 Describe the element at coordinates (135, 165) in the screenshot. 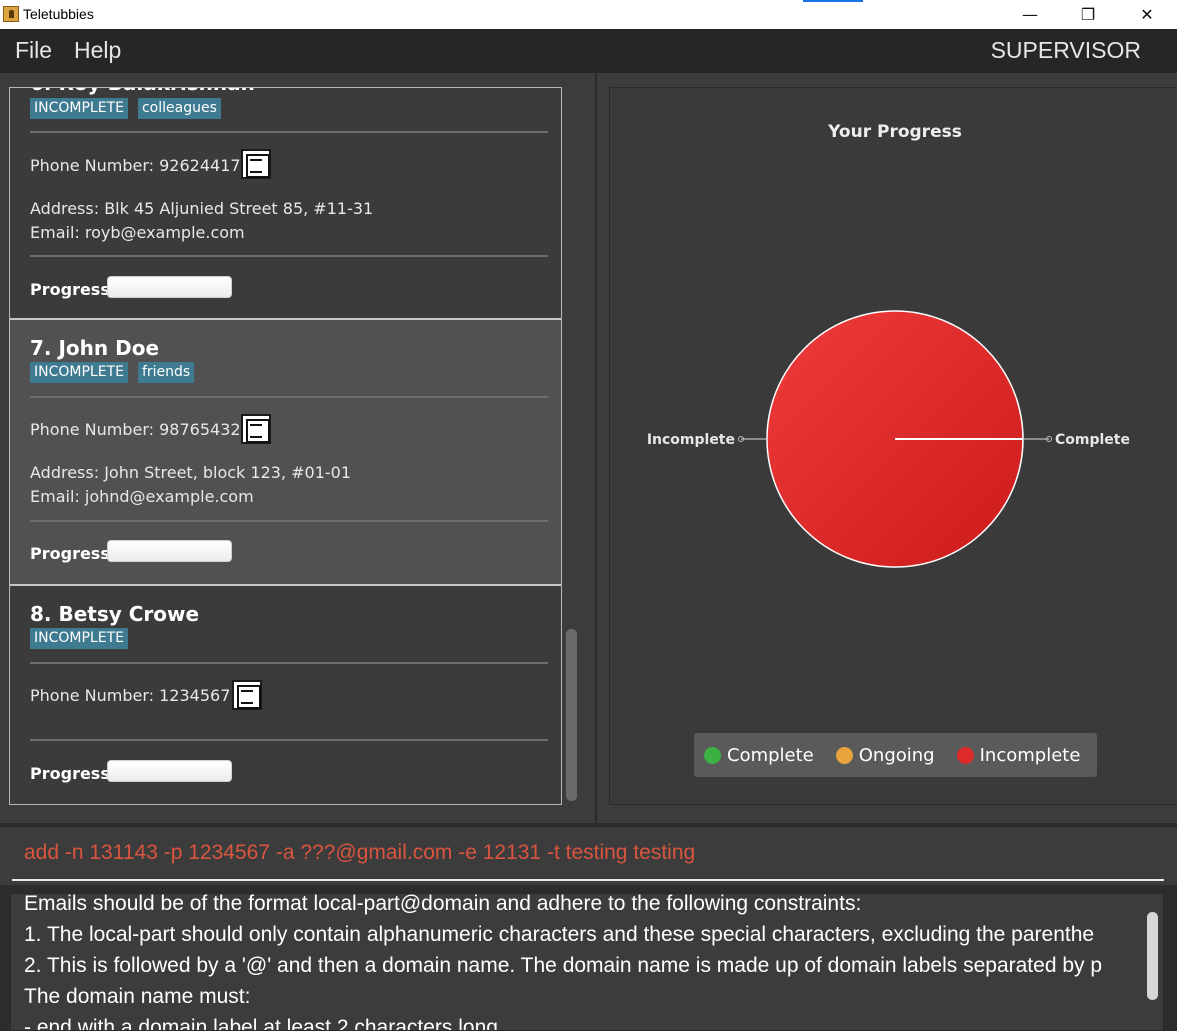

I see `phone-number: Phone Number: 92624417` at that location.